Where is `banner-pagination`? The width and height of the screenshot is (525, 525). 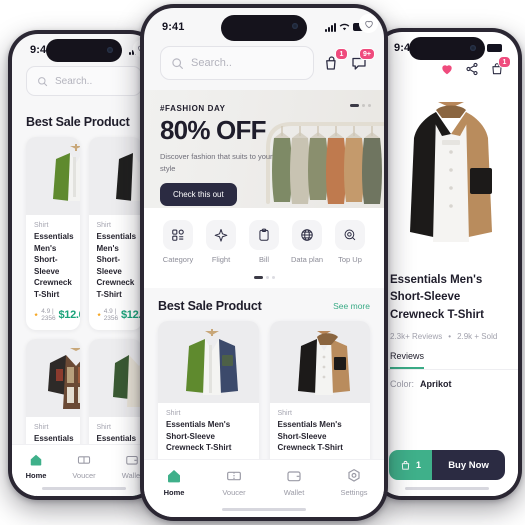 banner-pagination is located at coordinates (360, 105).